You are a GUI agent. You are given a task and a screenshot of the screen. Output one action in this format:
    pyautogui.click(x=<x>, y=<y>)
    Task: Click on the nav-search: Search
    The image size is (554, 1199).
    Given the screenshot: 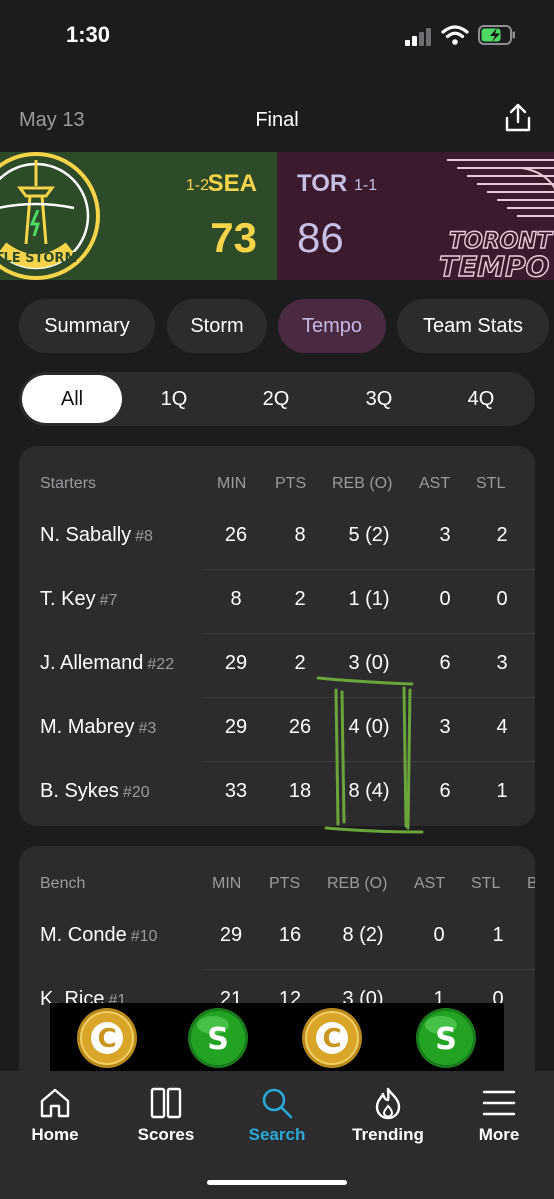 What is the action you would take?
    pyautogui.click(x=277, y=1115)
    